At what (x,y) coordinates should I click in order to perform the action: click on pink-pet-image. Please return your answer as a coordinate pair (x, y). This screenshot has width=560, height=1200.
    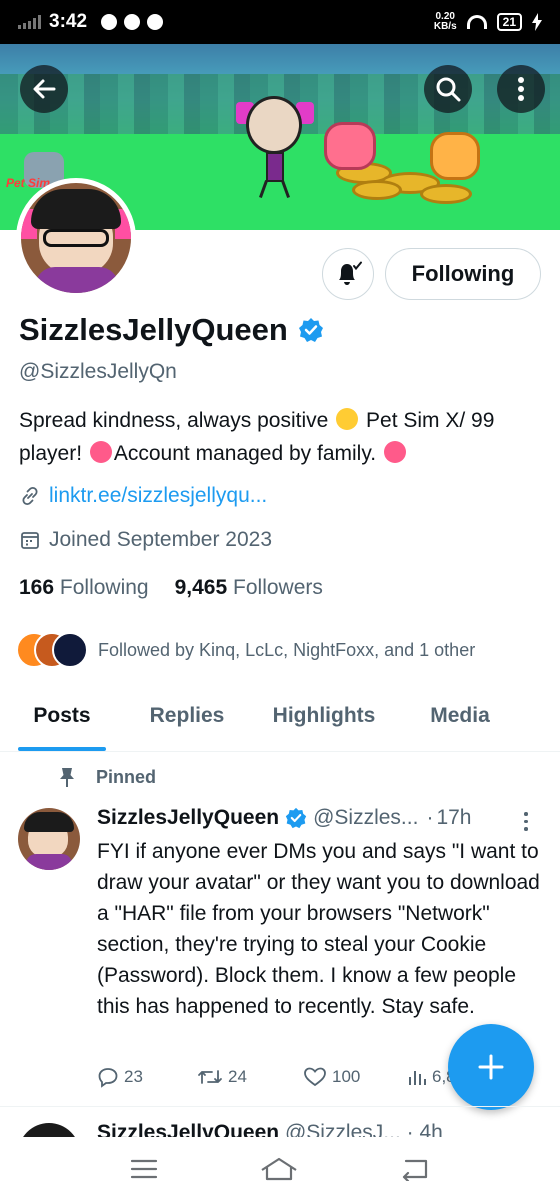
    Looking at the image, I should click on (350, 146).